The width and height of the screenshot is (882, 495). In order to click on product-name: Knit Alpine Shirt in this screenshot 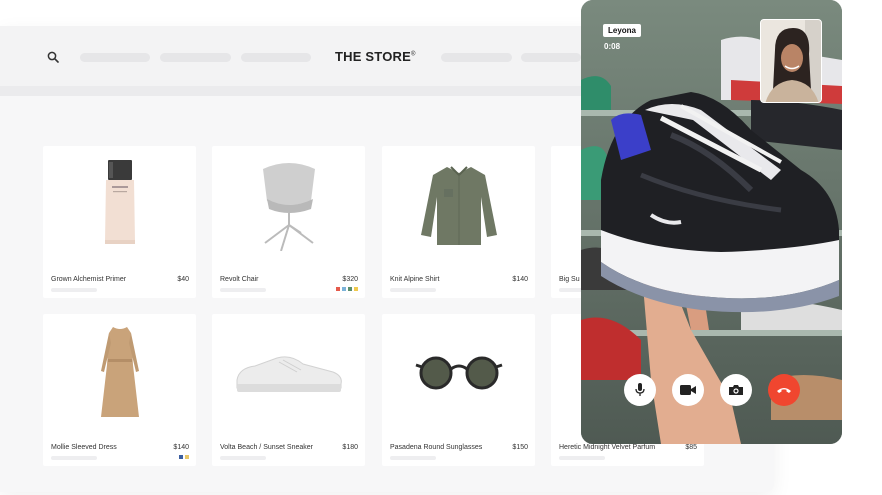, I will do `click(414, 279)`.